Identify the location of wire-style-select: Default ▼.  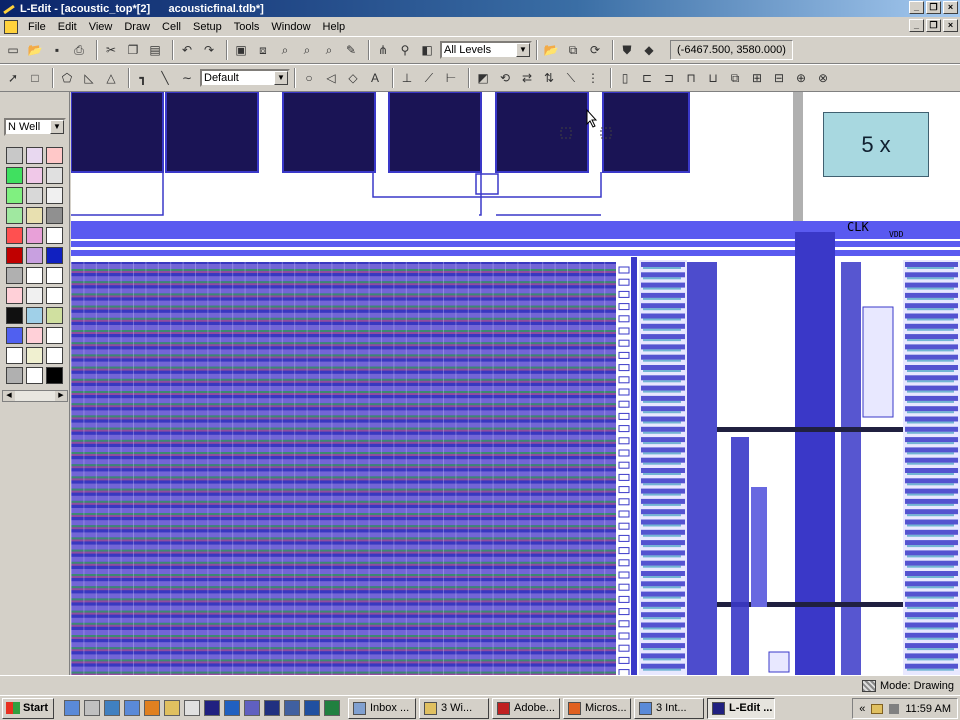
(245, 78).